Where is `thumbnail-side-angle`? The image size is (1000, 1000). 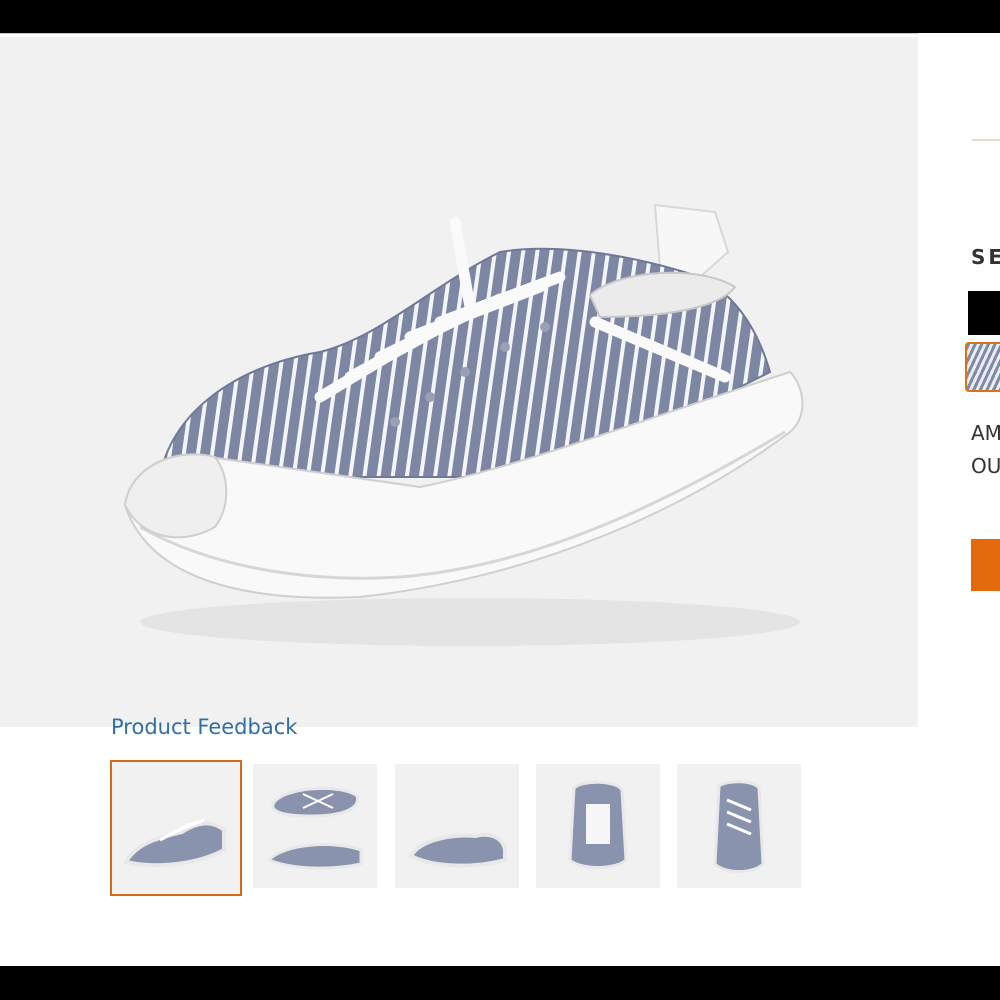
thumbnail-side-angle is located at coordinates (176, 828).